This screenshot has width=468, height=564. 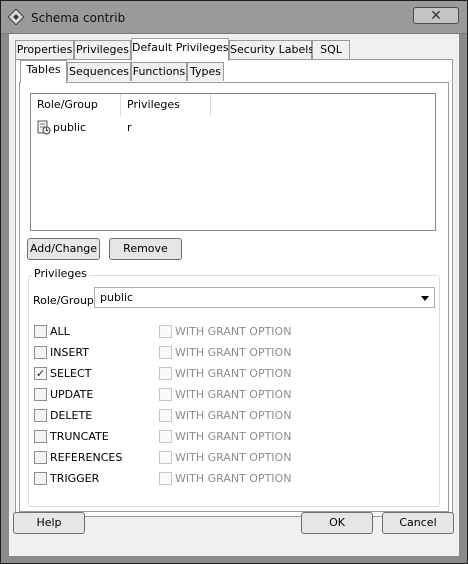 What do you see at coordinates (180, 49) in the screenshot?
I see `tab-default-privileges: Default Privileges` at bounding box center [180, 49].